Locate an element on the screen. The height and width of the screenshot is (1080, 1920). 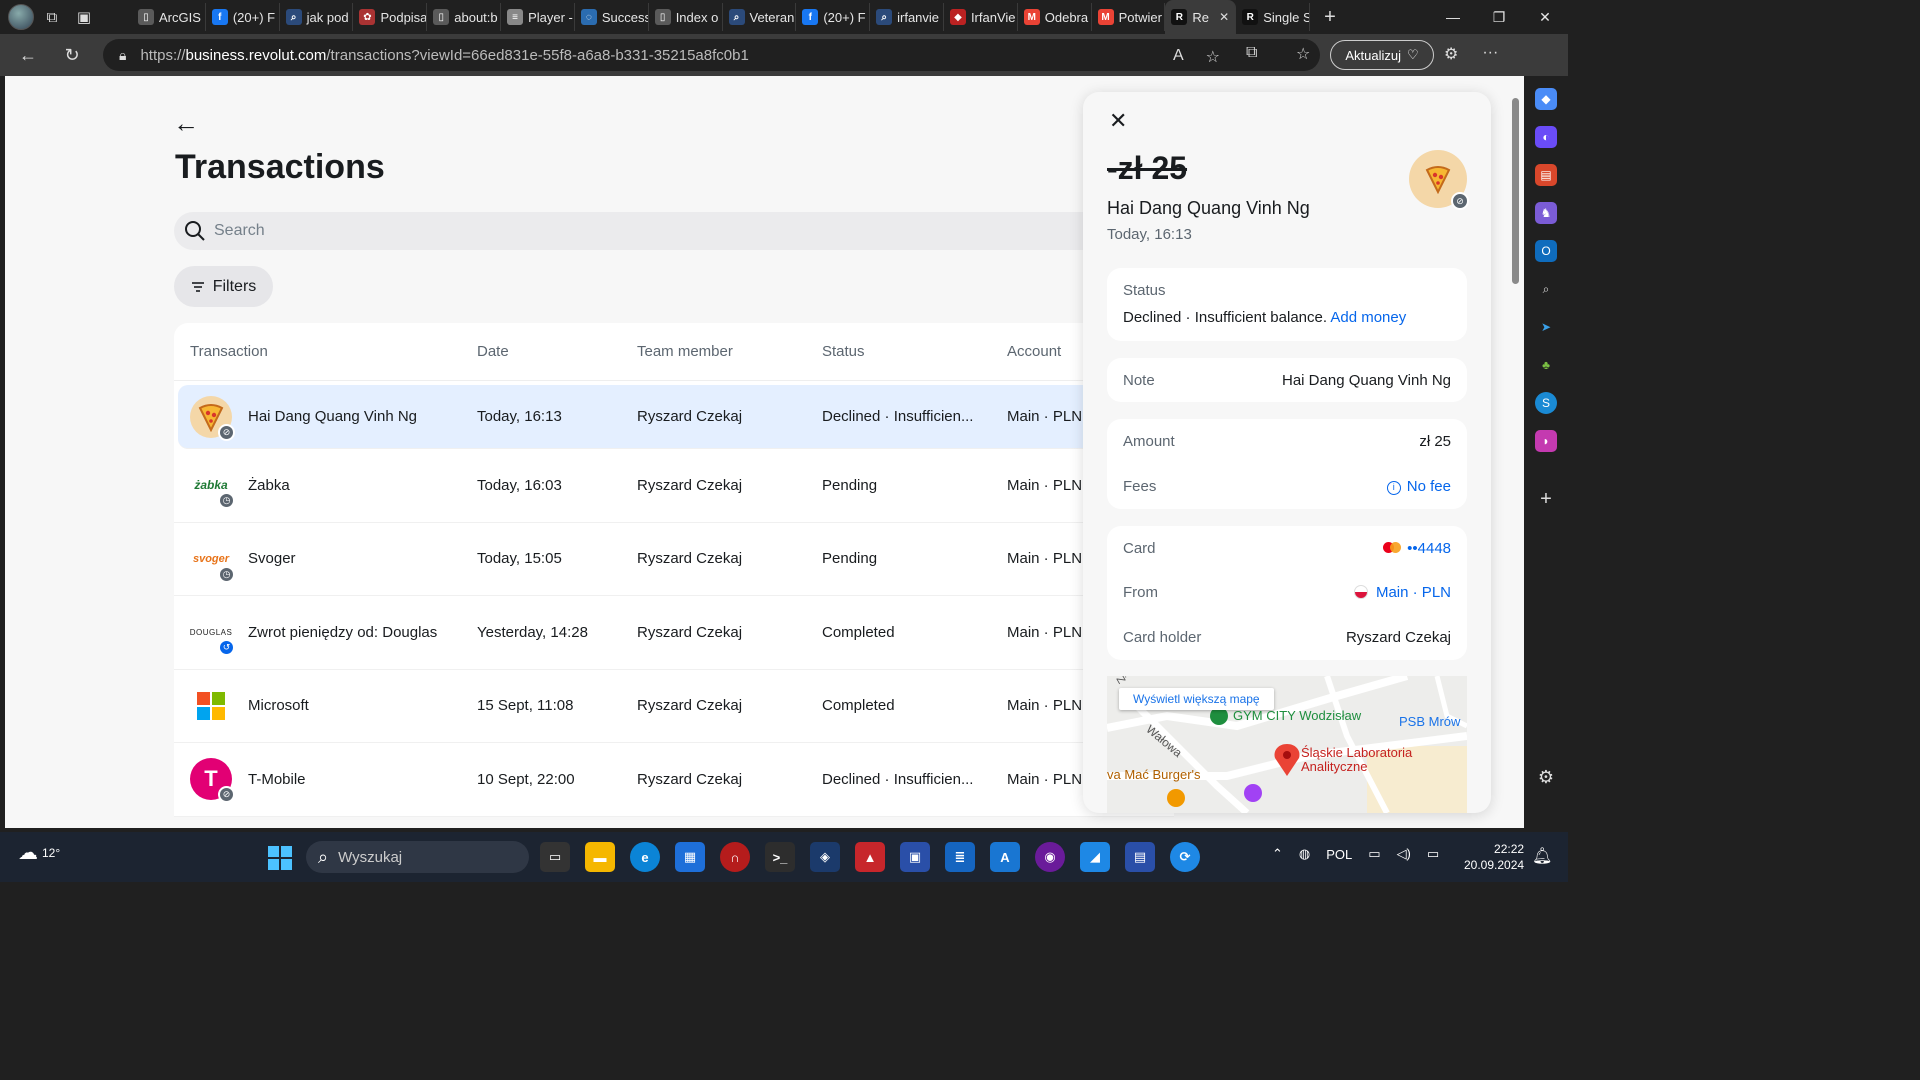
skype-icon: S is located at coordinates (1546, 403).